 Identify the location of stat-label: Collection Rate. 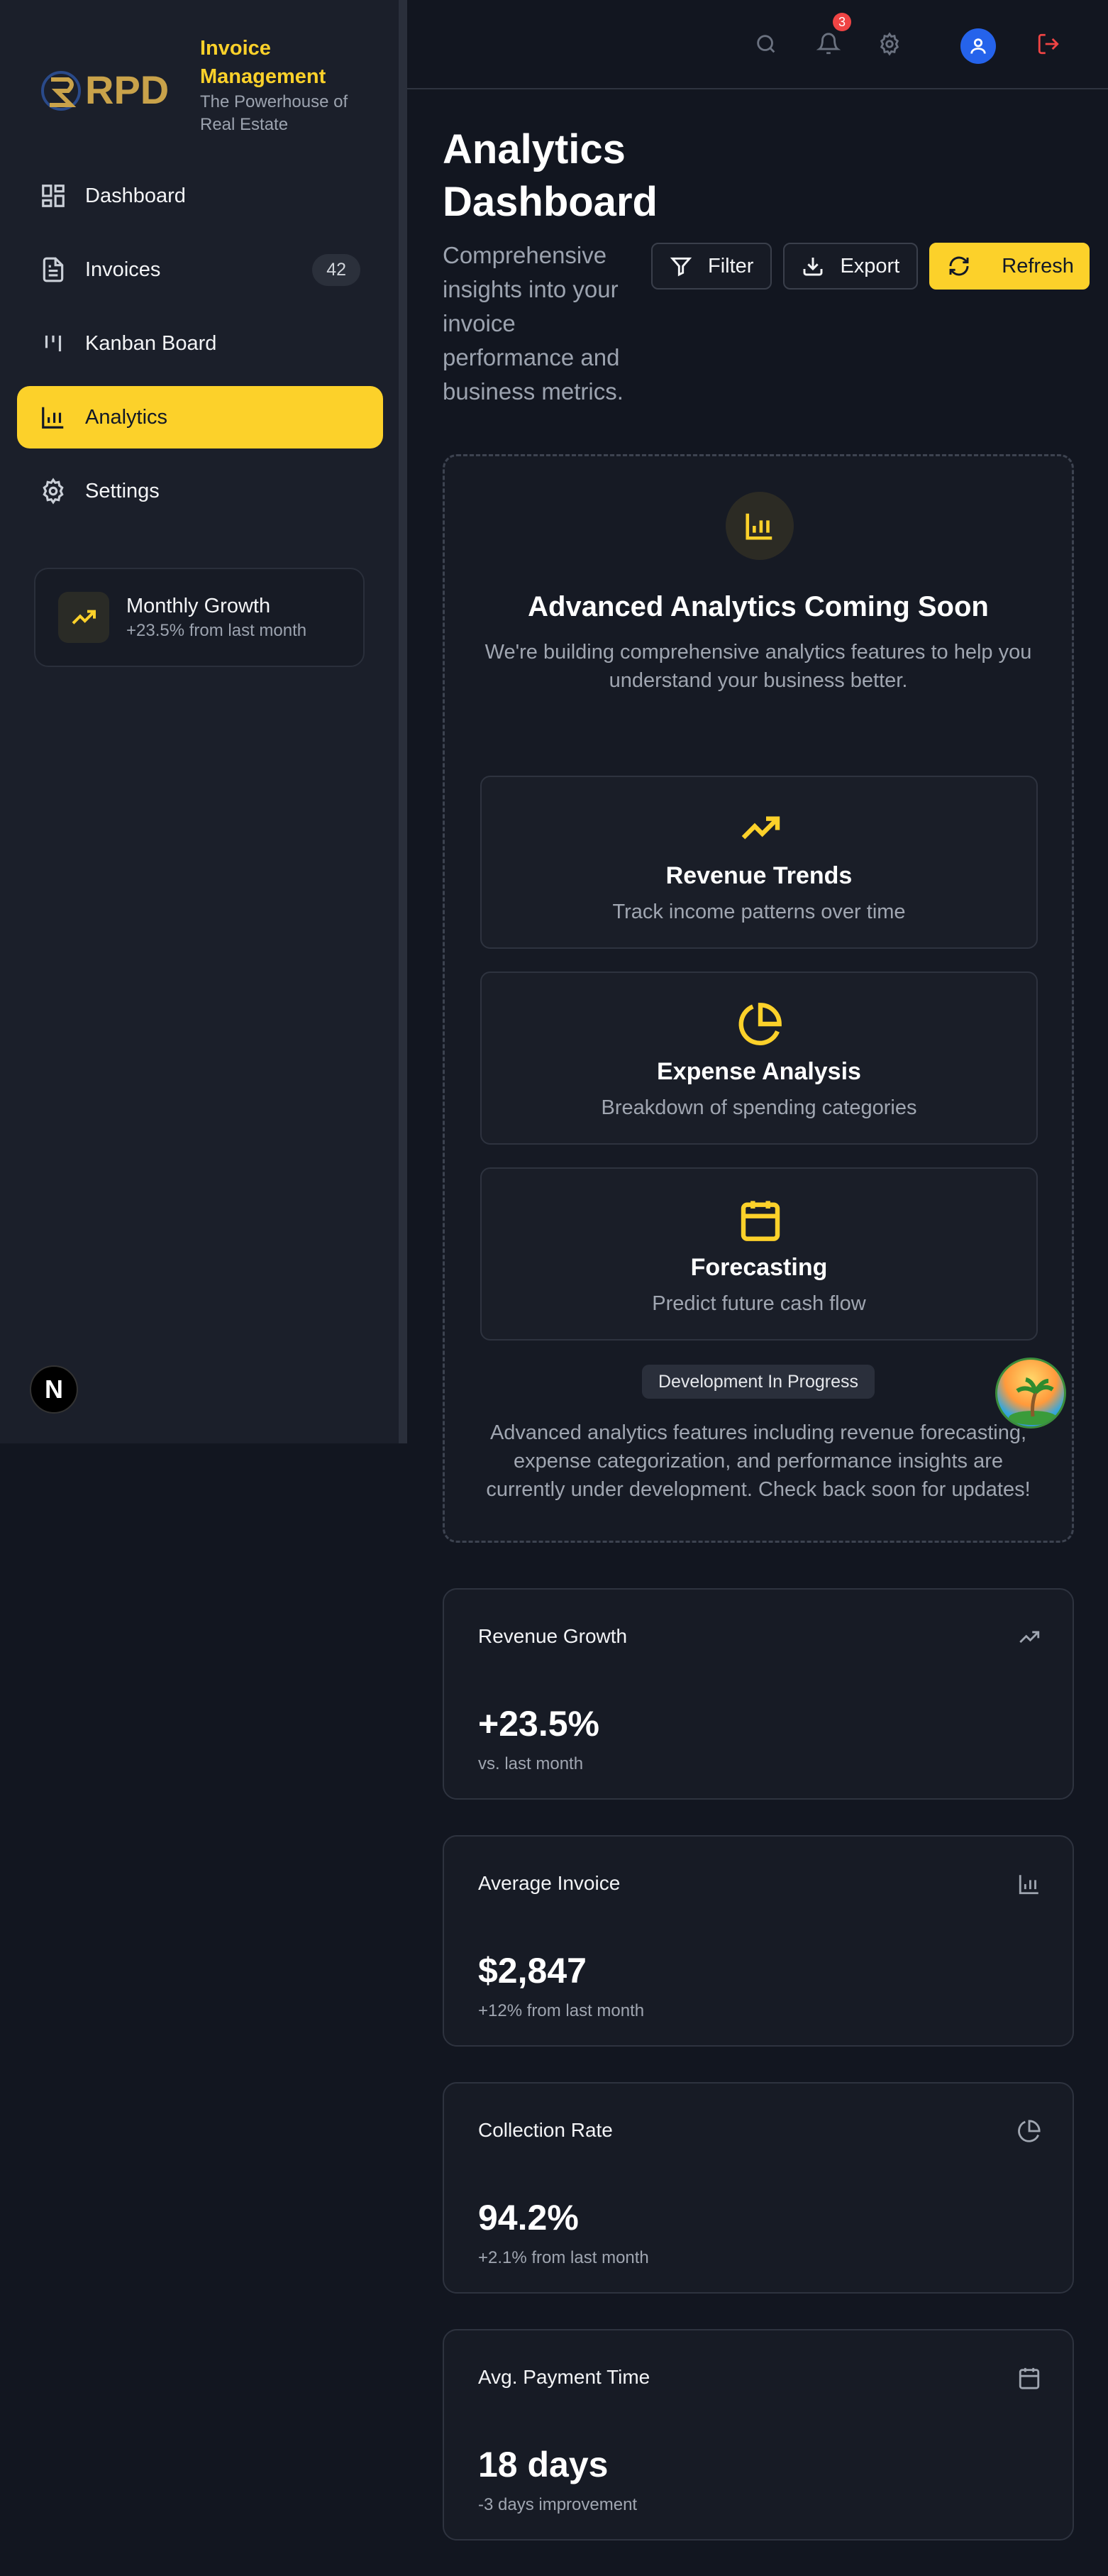
(545, 2130).